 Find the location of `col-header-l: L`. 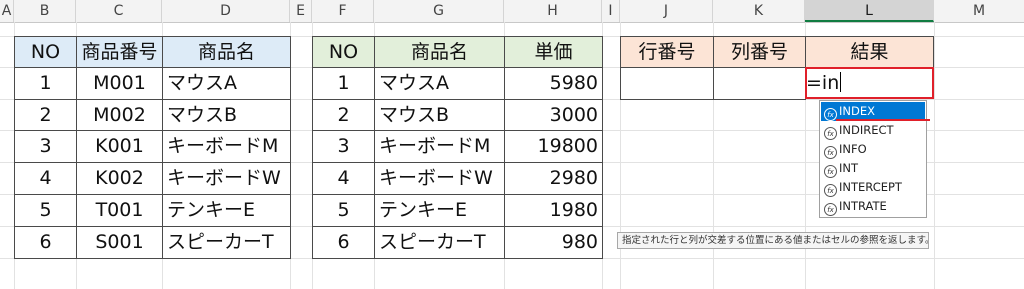

col-header-l: L is located at coordinates (869, 11).